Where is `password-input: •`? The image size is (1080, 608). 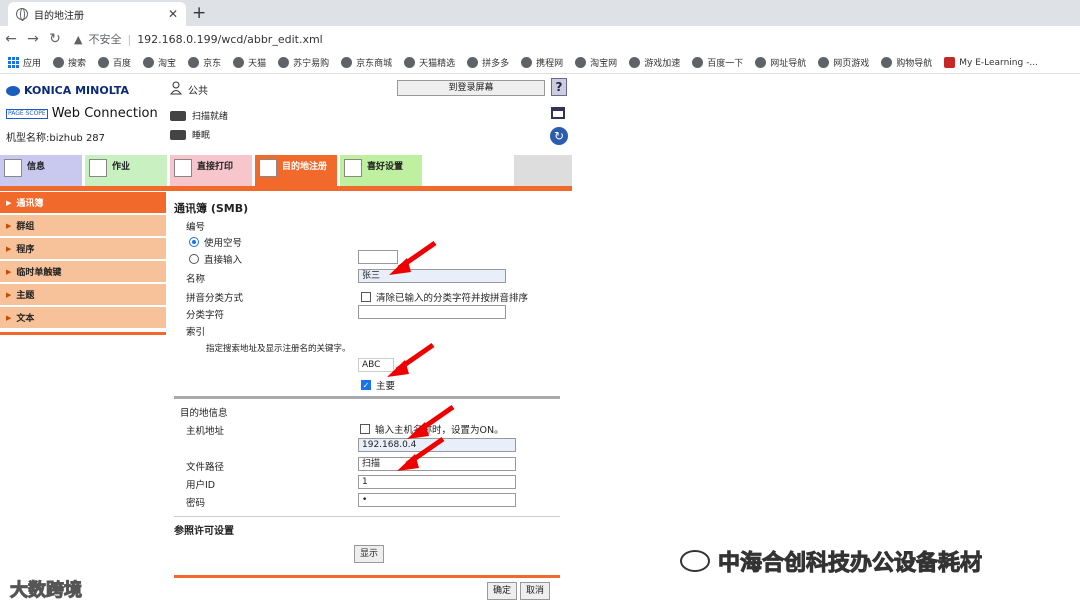 password-input: • is located at coordinates (437, 500).